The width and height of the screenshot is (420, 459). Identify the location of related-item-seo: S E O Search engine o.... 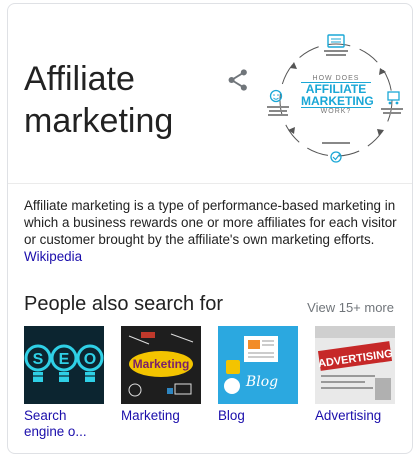
(66, 383).